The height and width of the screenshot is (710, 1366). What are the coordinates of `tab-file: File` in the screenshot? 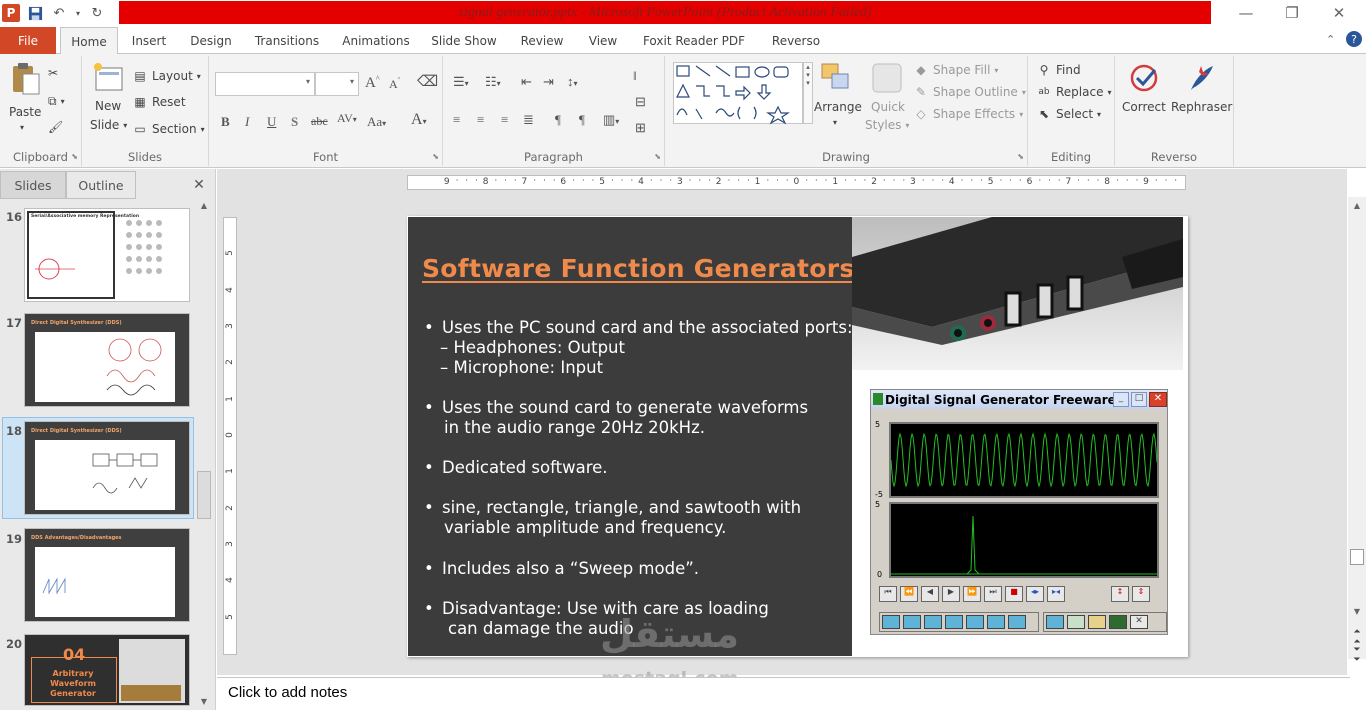 It's located at (28, 40).